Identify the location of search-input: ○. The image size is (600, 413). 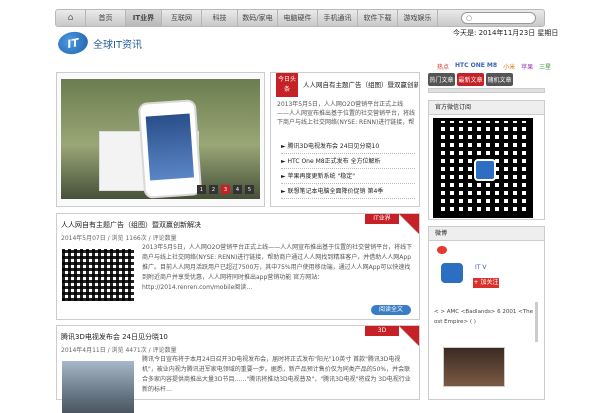
(498, 18).